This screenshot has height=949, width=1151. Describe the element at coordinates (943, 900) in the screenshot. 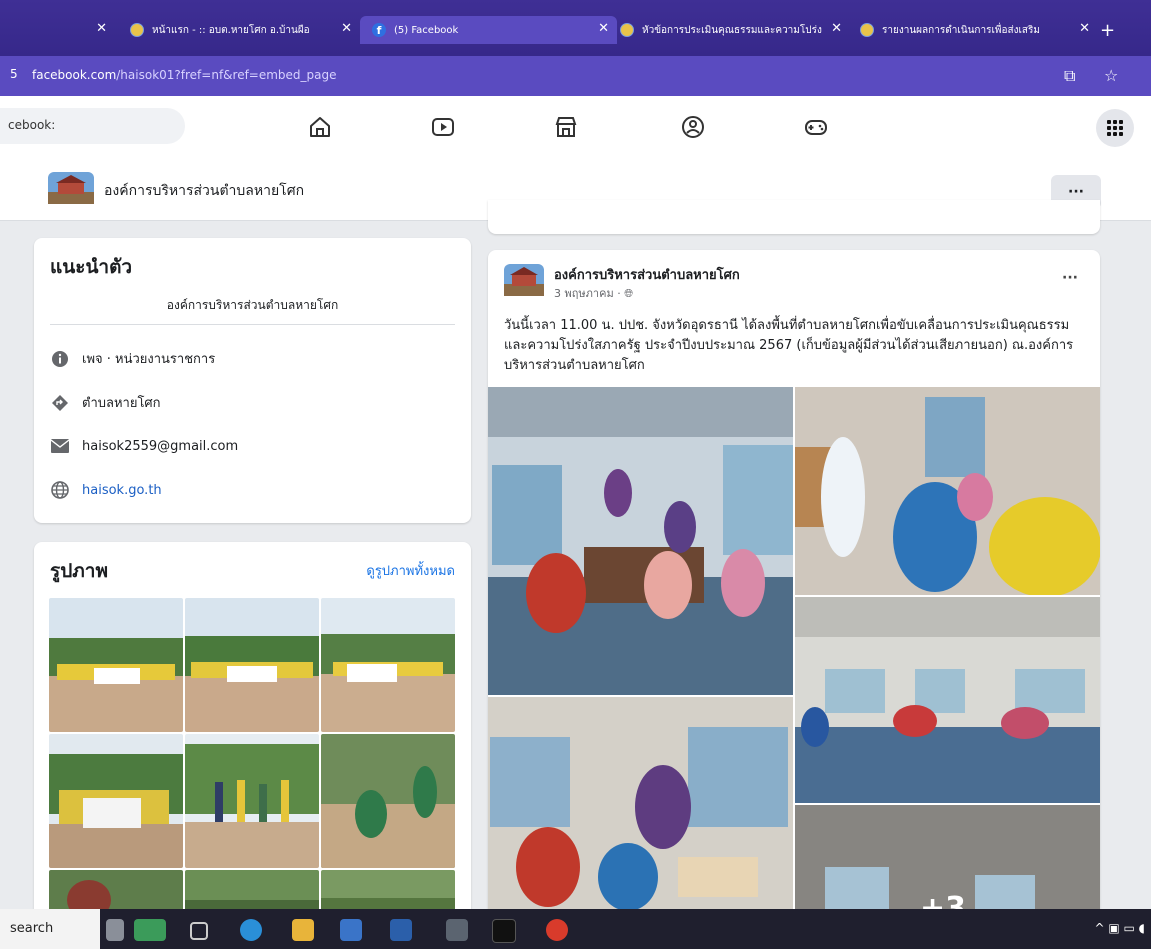

I see `more-photos-count: +3` at that location.